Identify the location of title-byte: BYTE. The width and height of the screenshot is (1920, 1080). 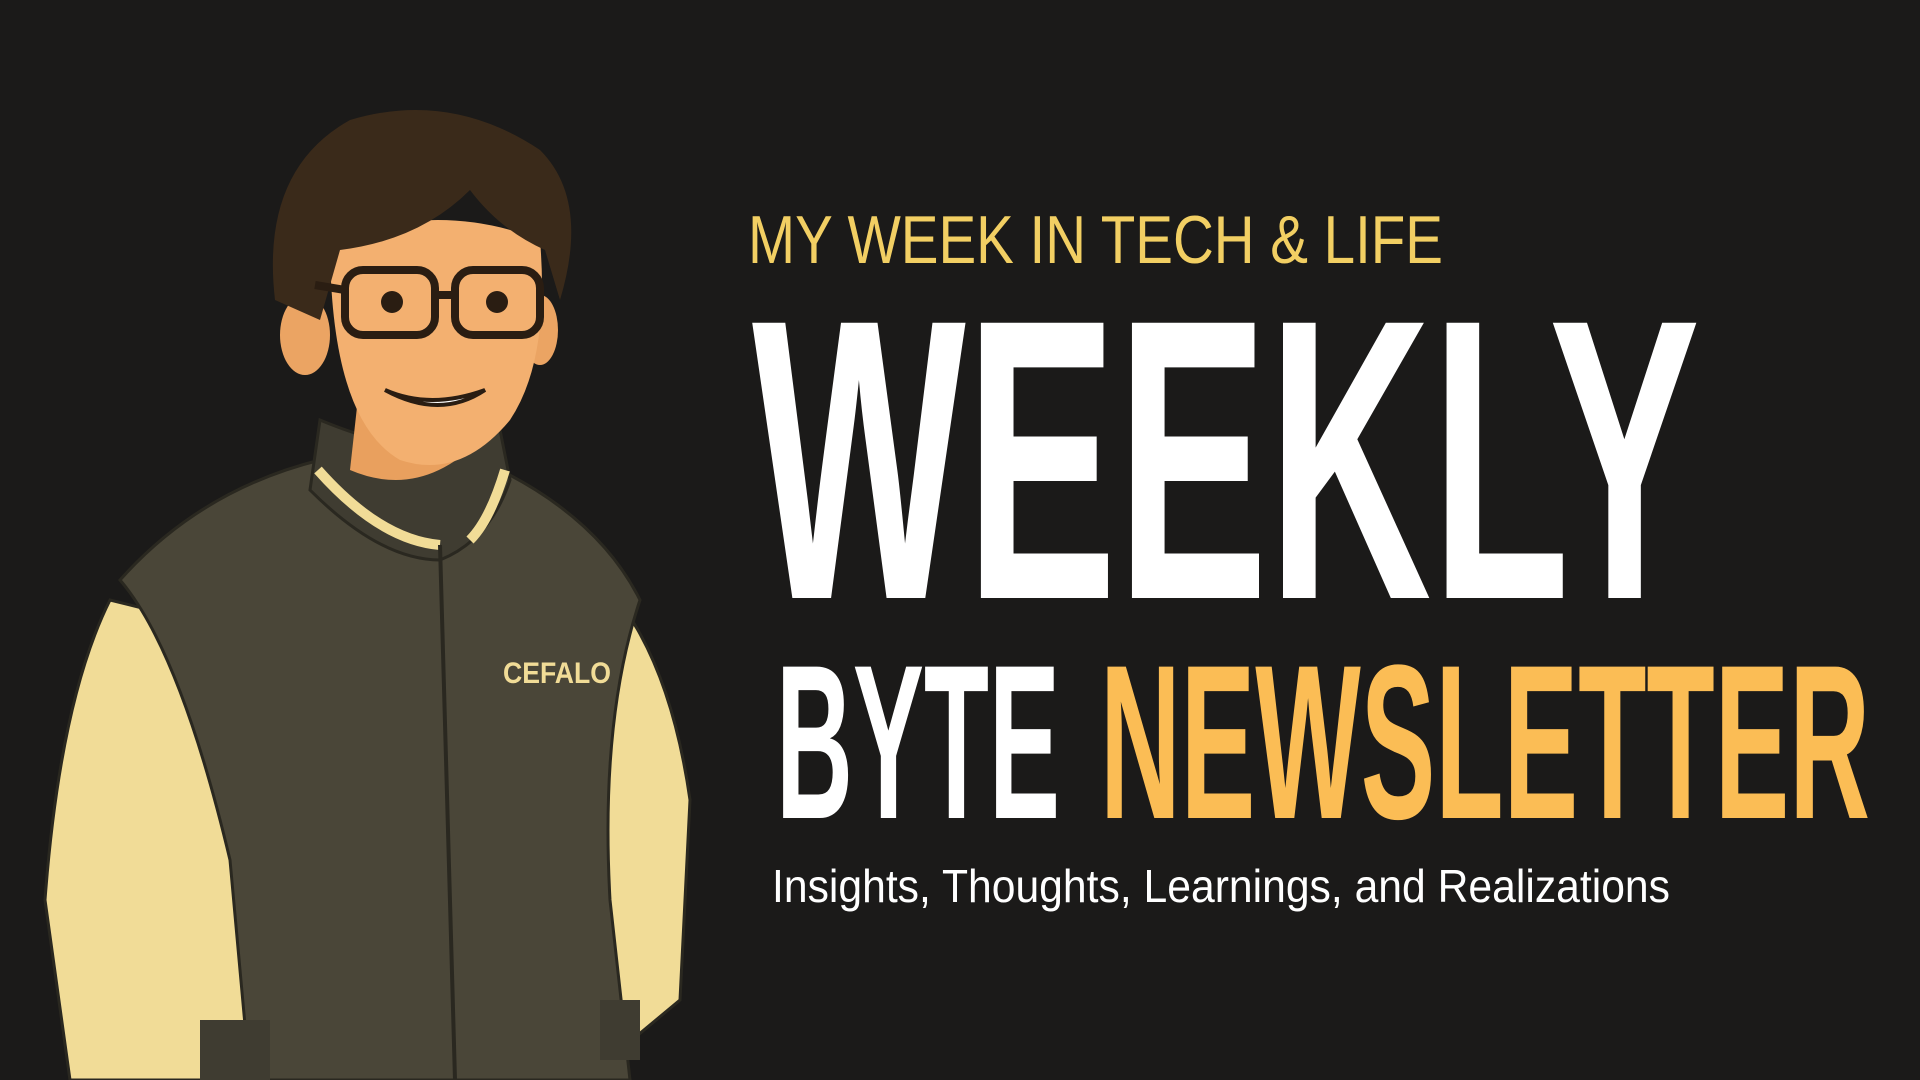
(918, 742).